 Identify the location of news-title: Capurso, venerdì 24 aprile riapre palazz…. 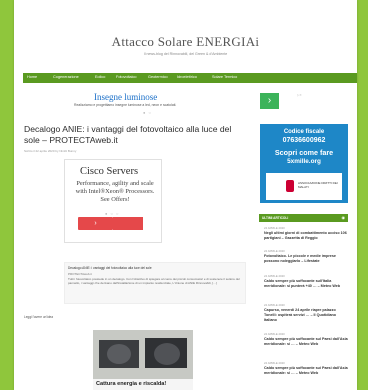
(306, 316).